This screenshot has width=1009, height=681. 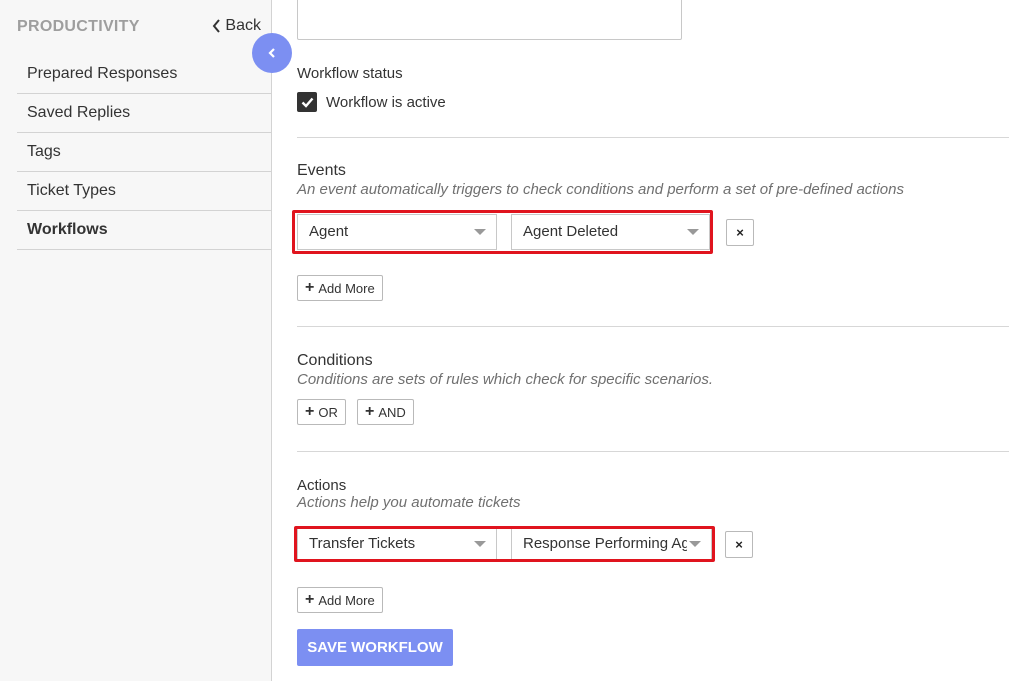 I want to click on sidebar-title: PRODUCTIVITY, so click(x=78, y=26).